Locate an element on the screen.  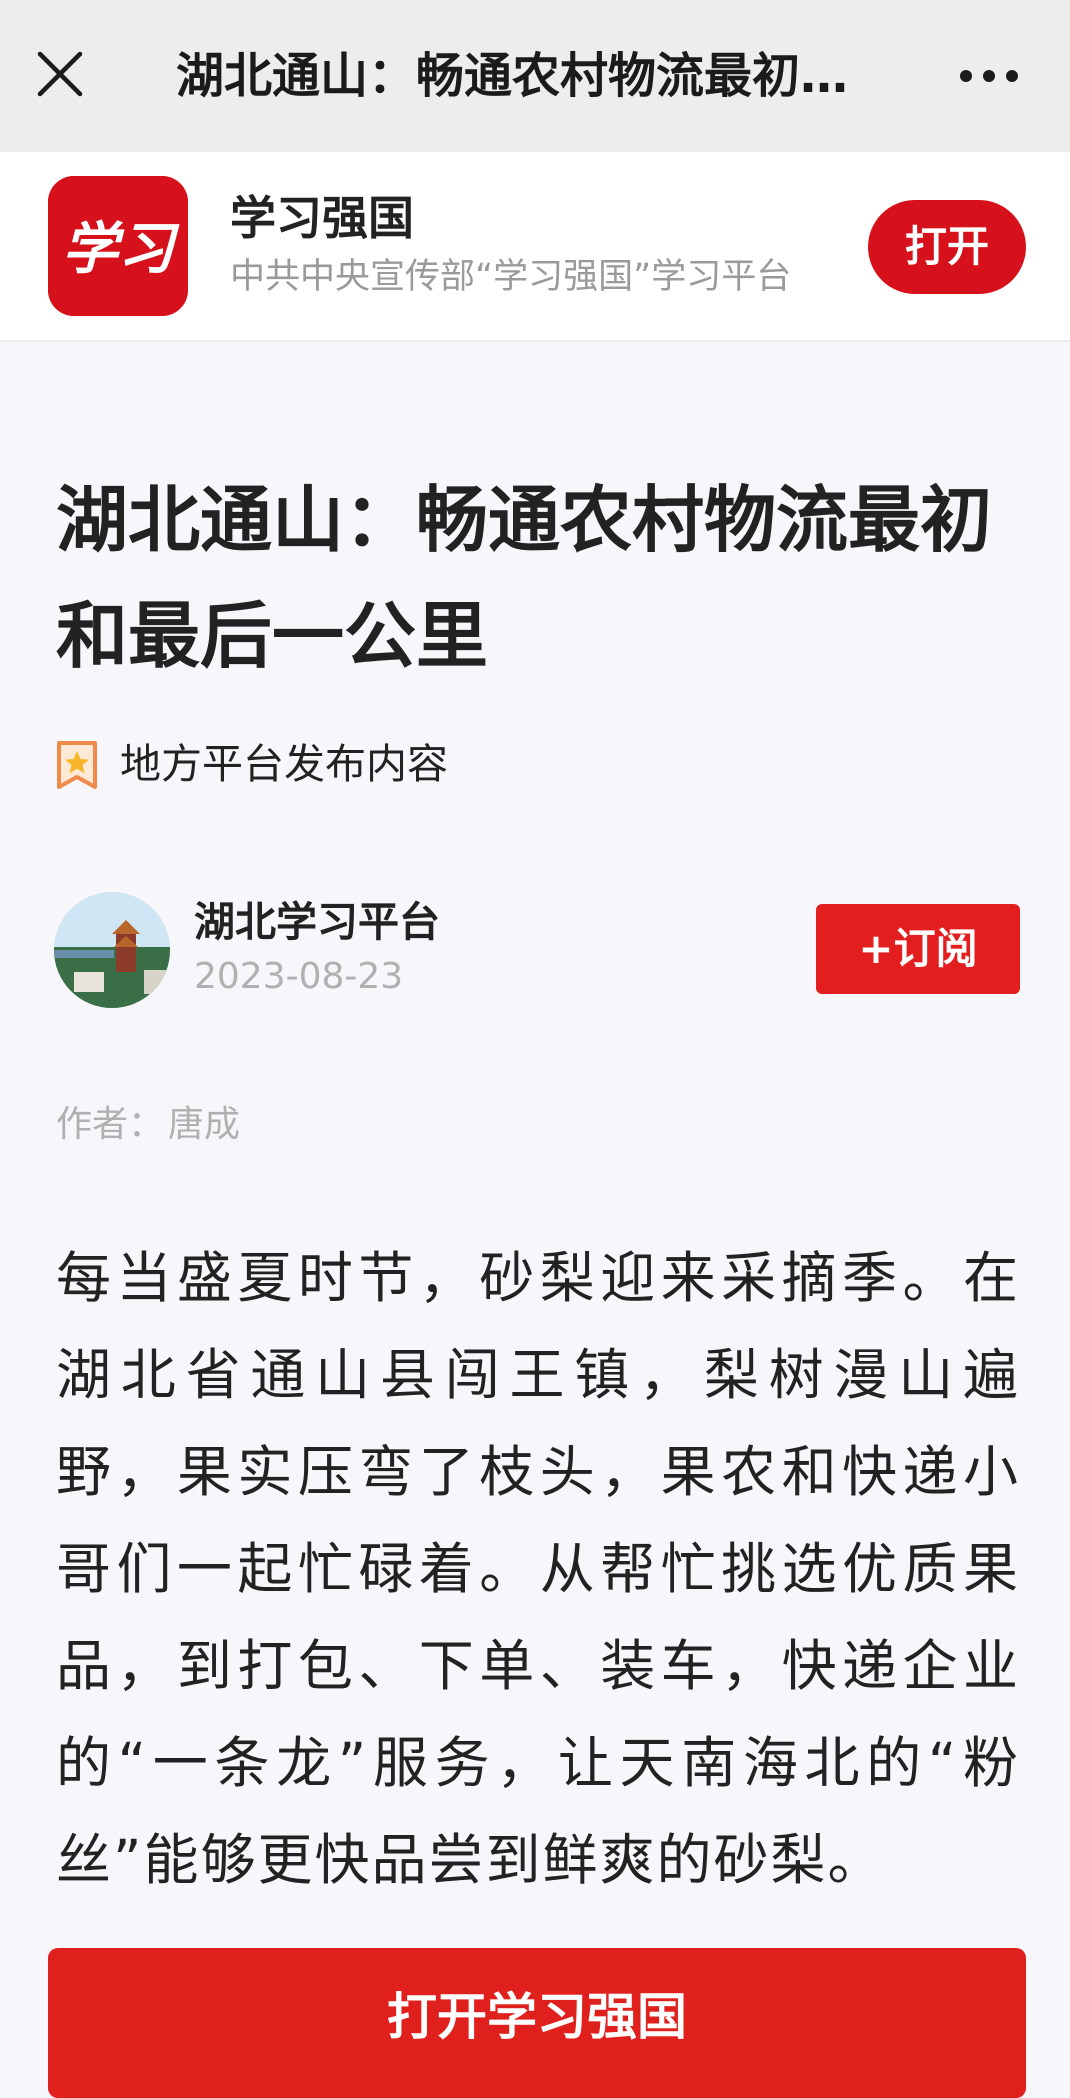
author-byline: 作者： 唐成 is located at coordinates (150, 1125).